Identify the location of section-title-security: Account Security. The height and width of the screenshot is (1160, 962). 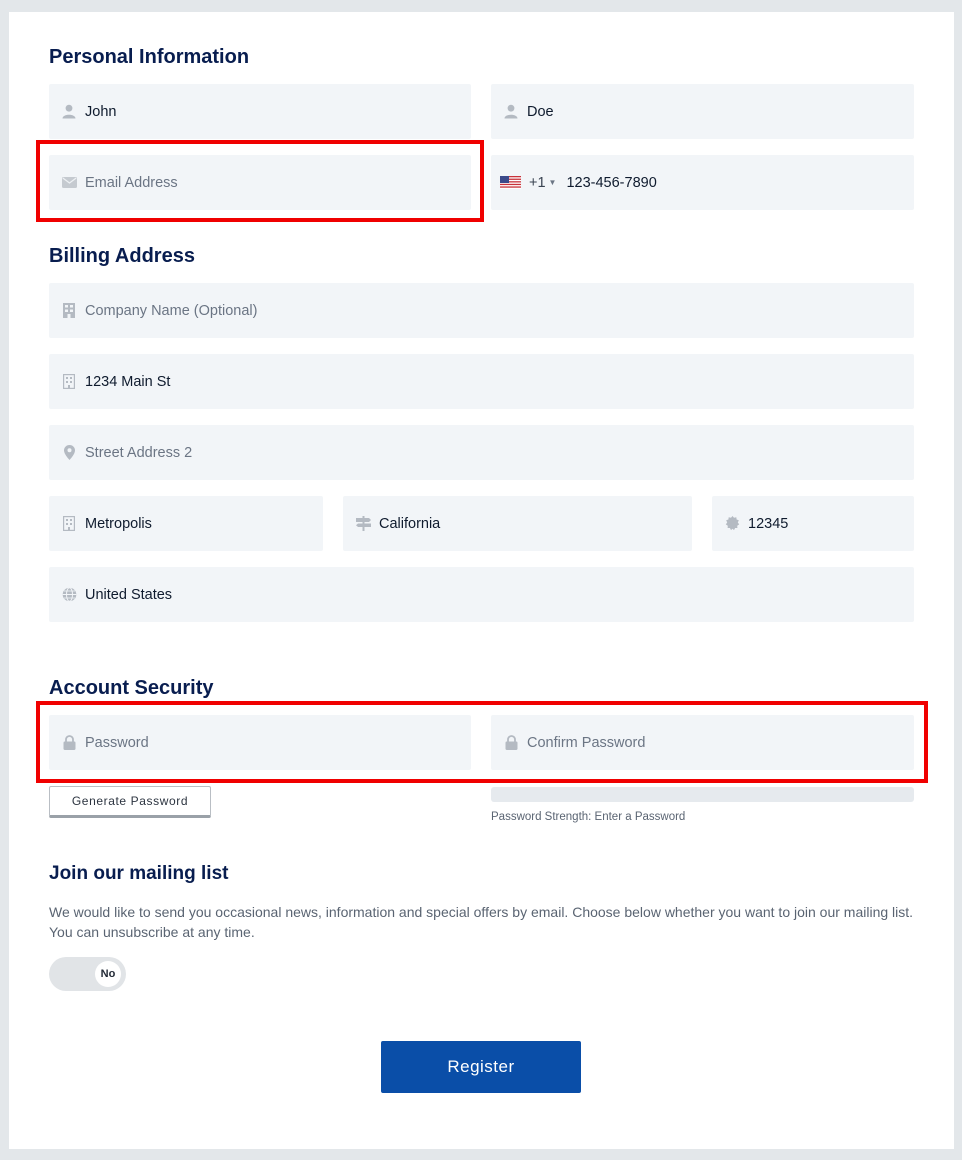
(131, 688).